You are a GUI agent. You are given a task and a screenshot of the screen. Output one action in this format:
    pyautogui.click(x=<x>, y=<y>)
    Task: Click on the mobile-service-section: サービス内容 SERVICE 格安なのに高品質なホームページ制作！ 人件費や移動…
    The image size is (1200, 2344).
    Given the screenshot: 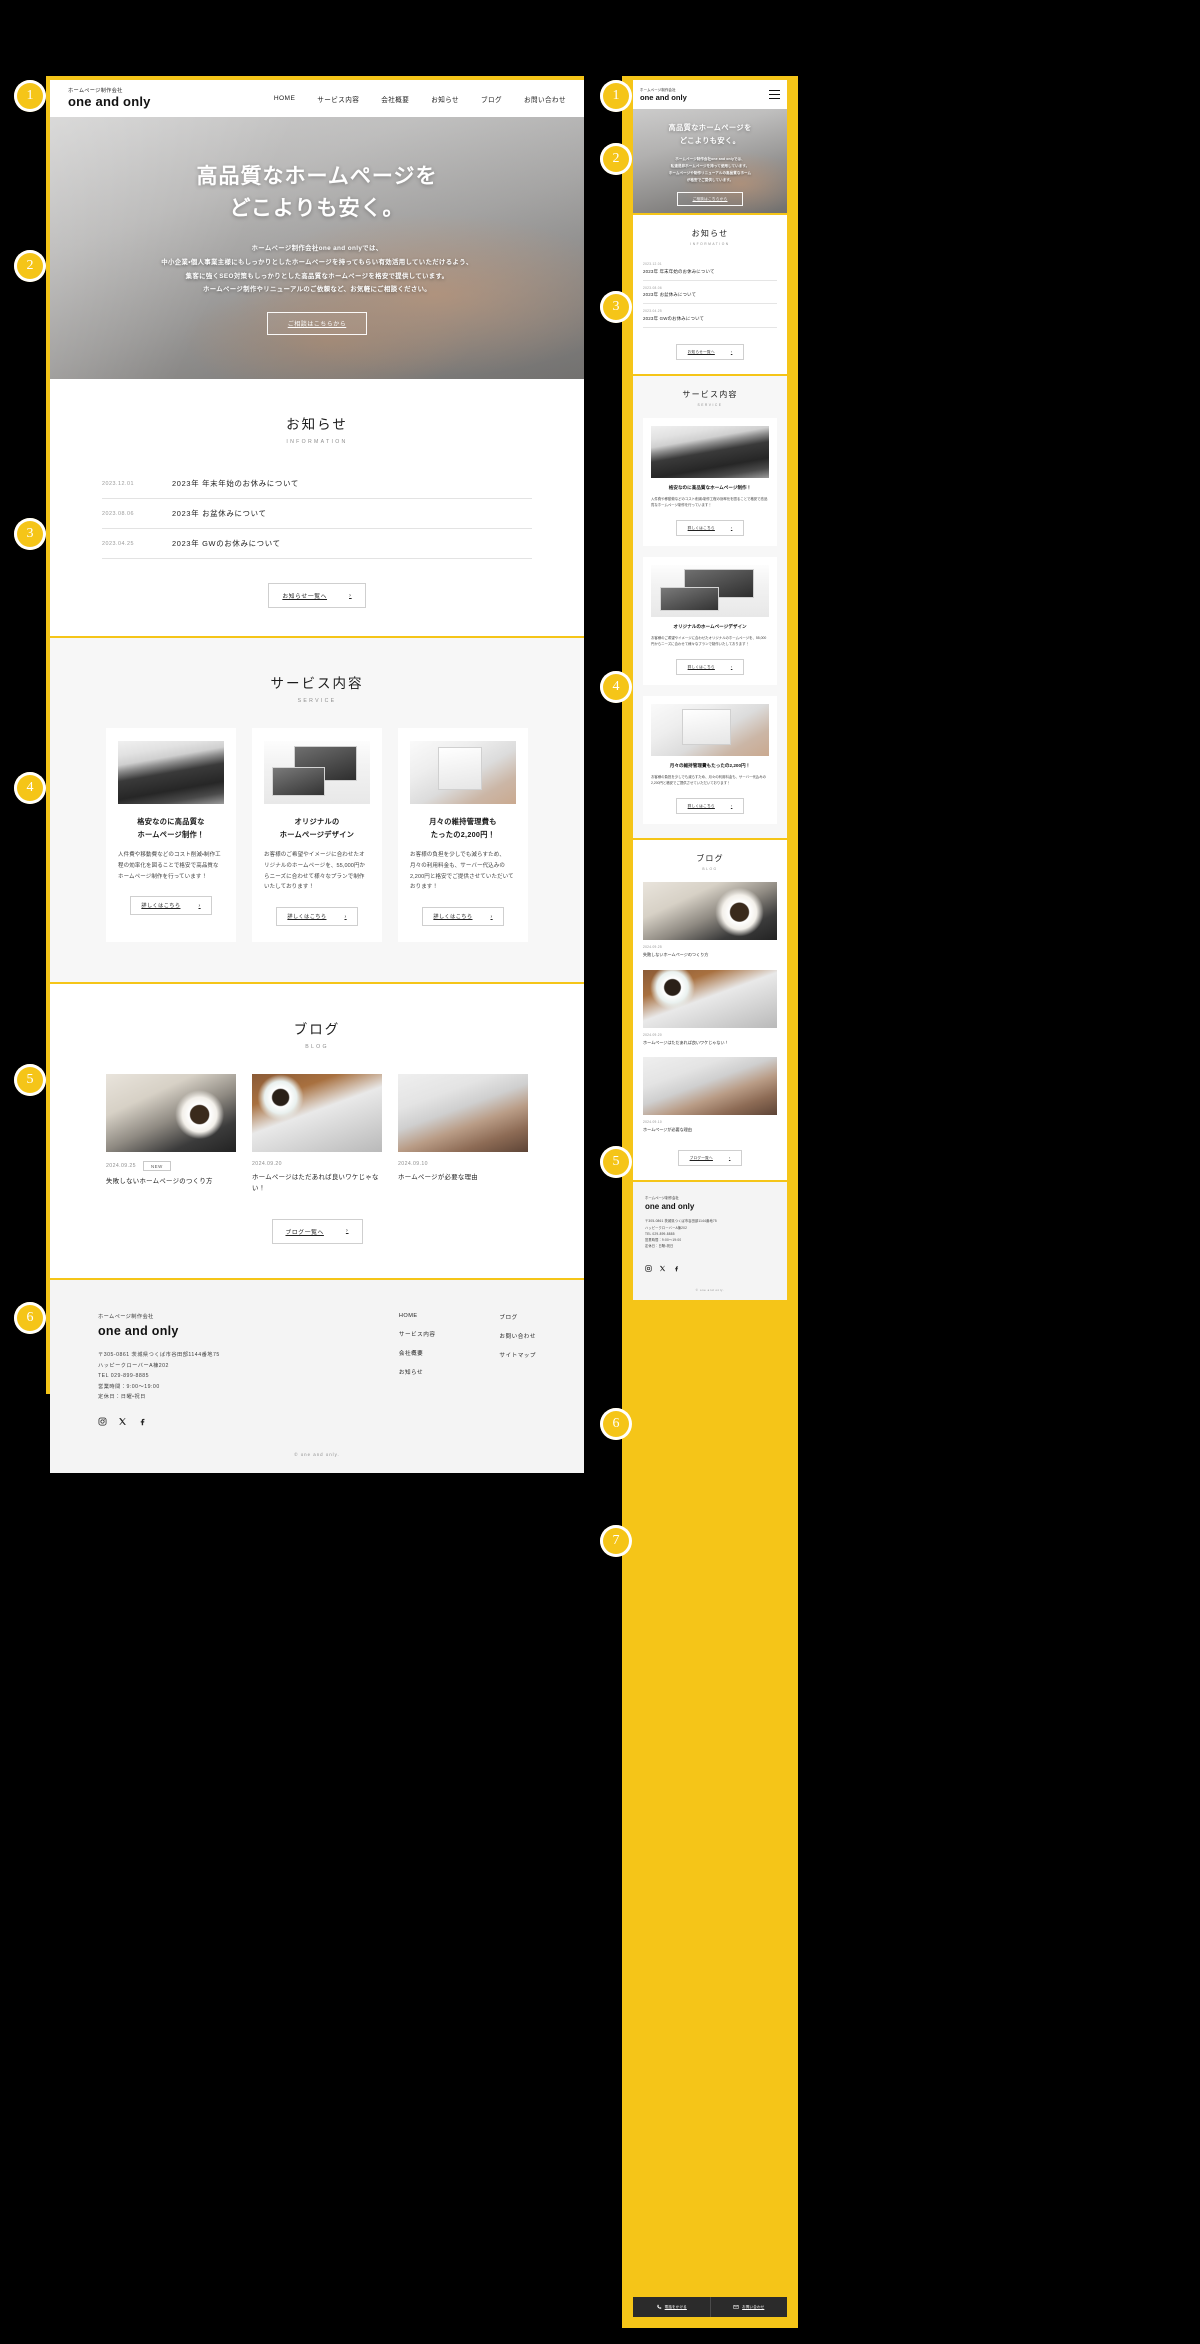 What is the action you would take?
    pyautogui.click(x=710, y=606)
    